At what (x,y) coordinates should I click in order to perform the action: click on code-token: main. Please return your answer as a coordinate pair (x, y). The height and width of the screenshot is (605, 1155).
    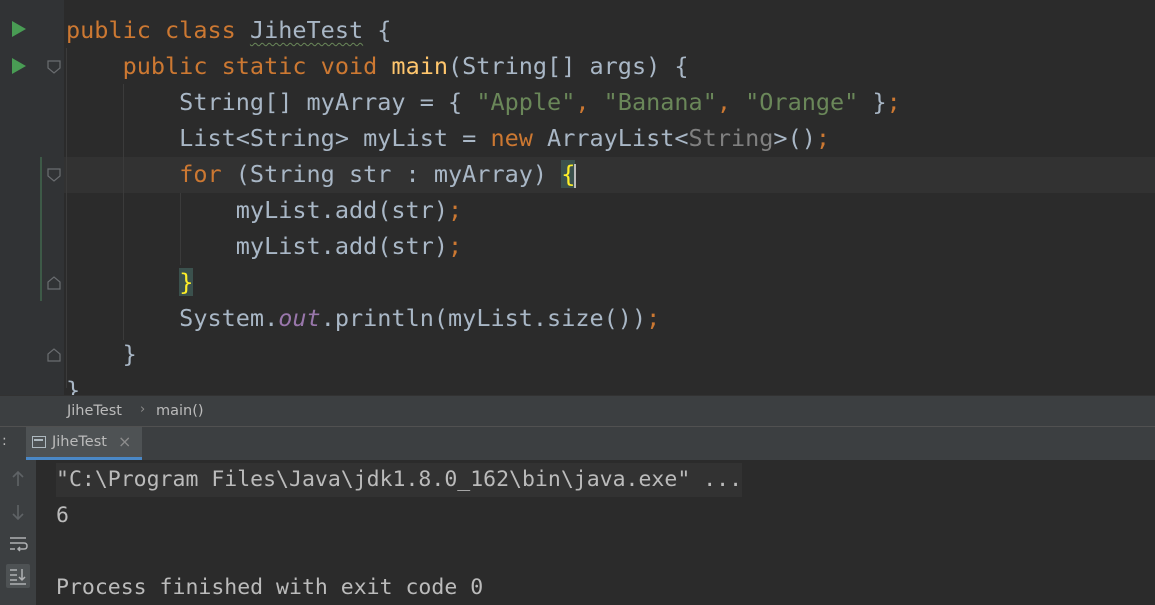
    Looking at the image, I should click on (420, 66).